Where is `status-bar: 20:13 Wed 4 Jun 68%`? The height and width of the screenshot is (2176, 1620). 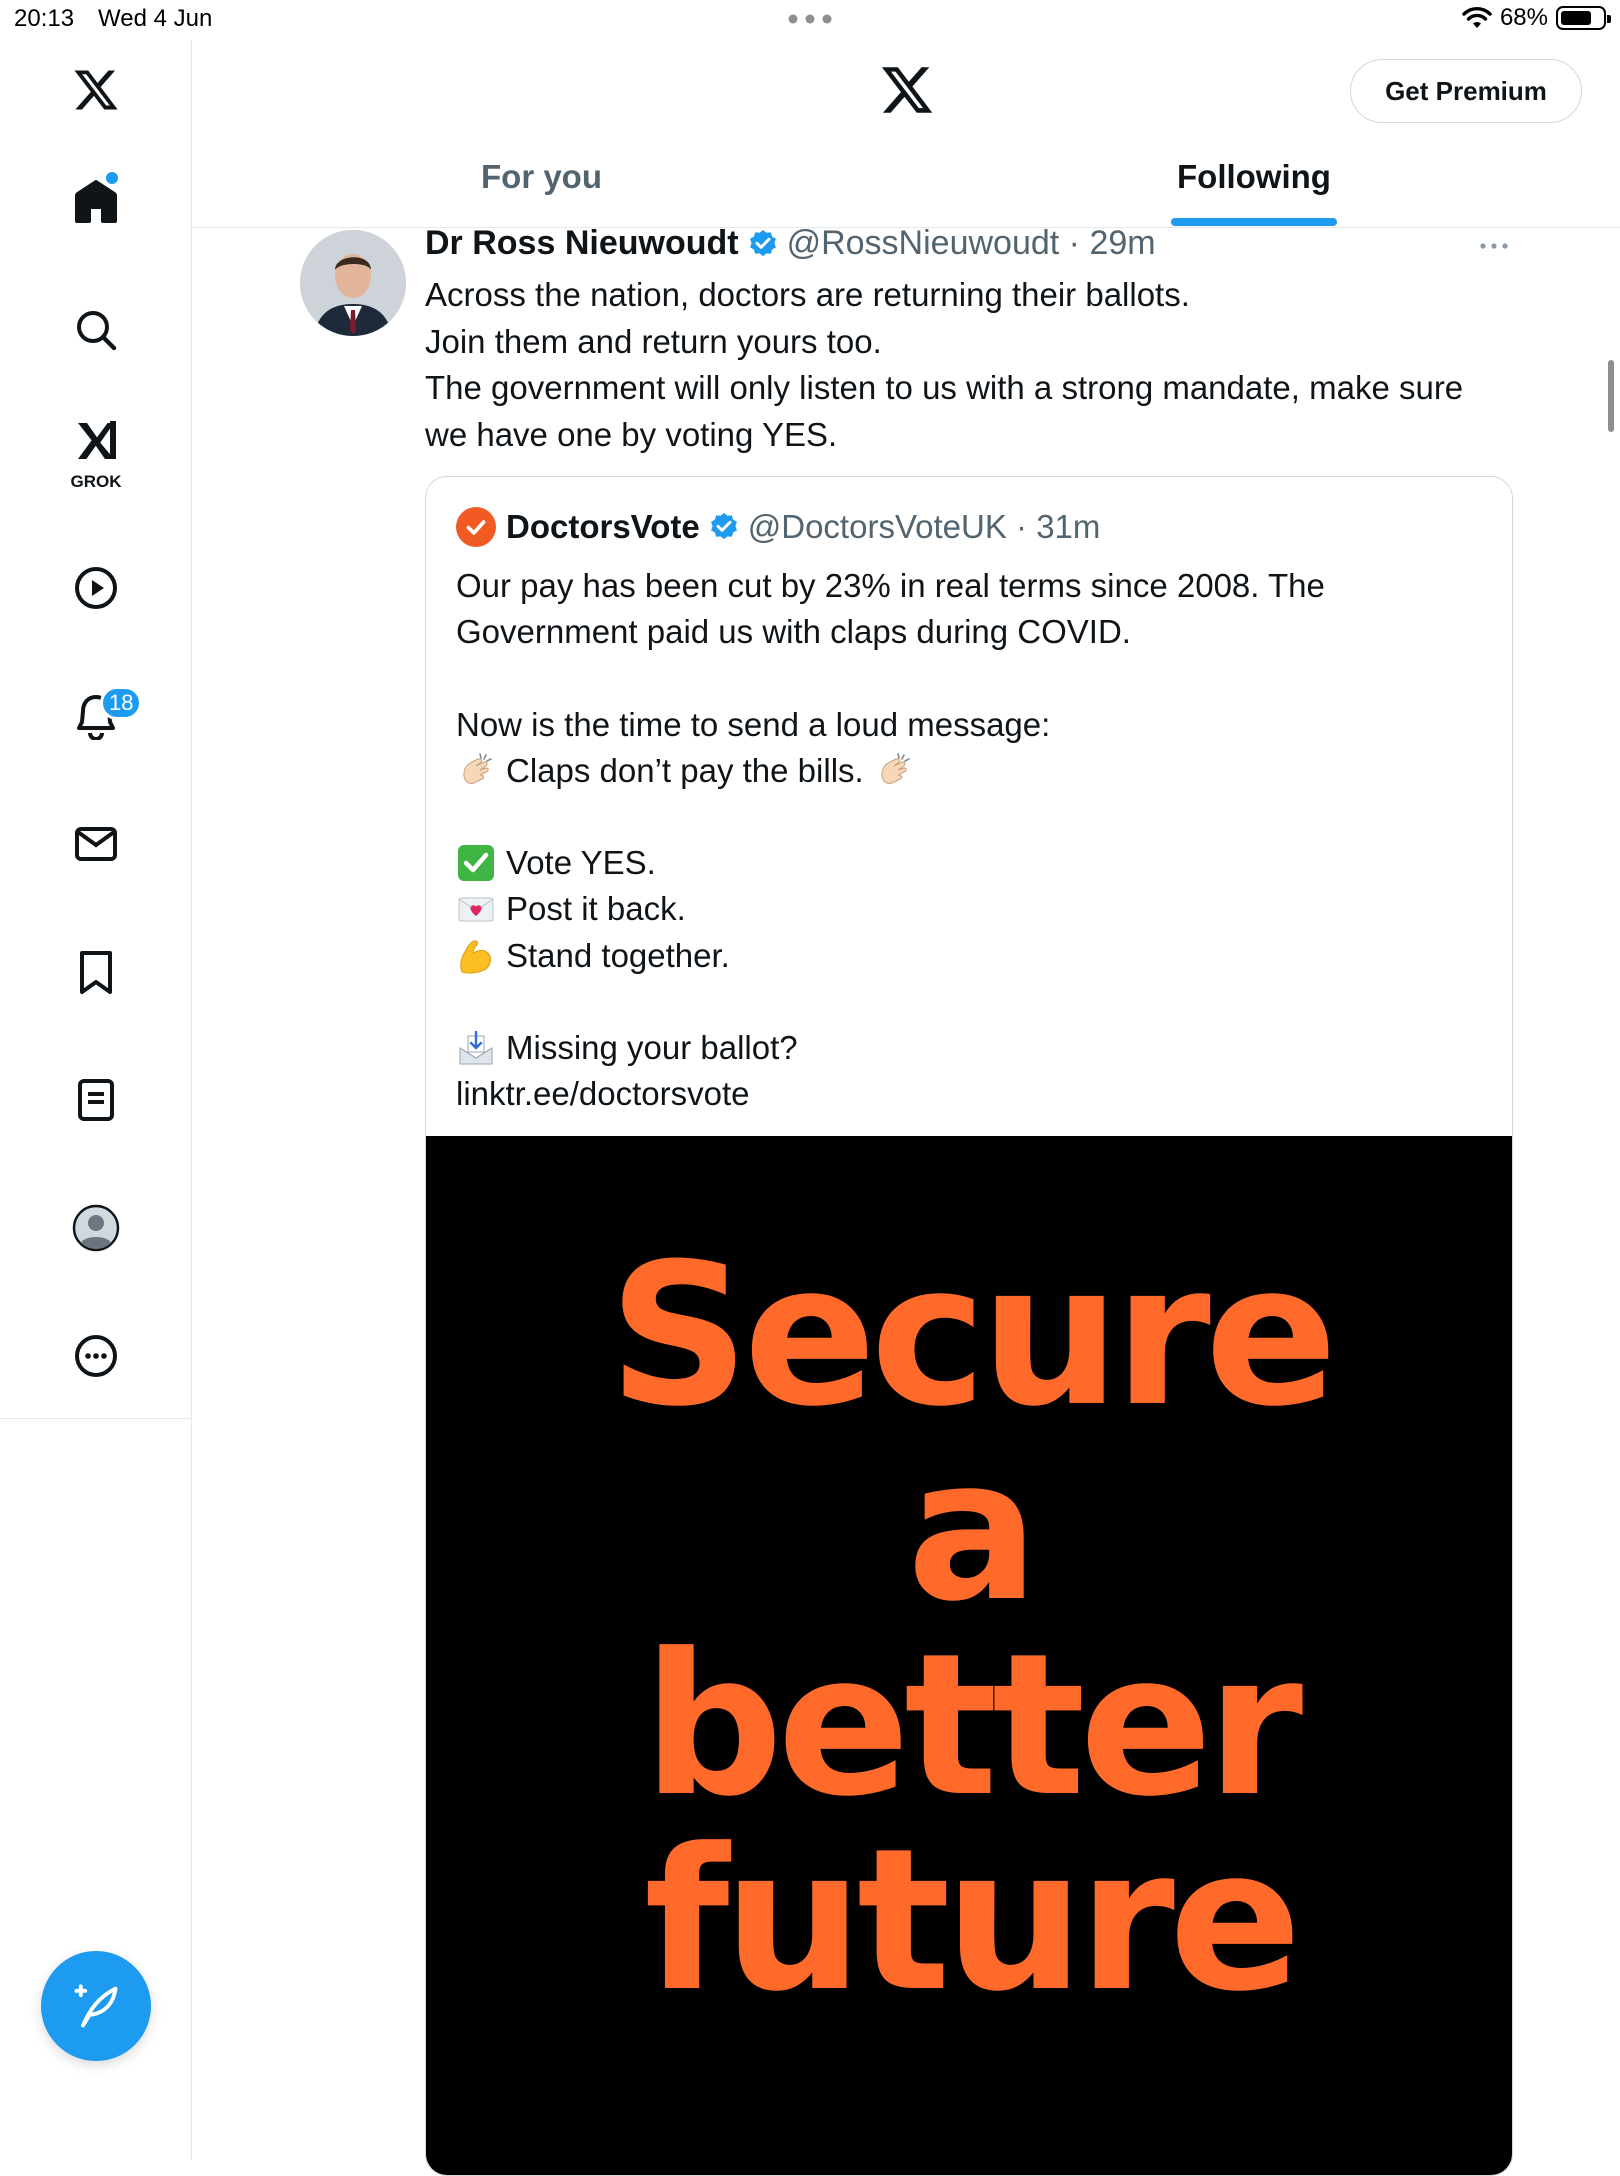
status-bar: 20:13 Wed 4 Jun 68% is located at coordinates (810, 20).